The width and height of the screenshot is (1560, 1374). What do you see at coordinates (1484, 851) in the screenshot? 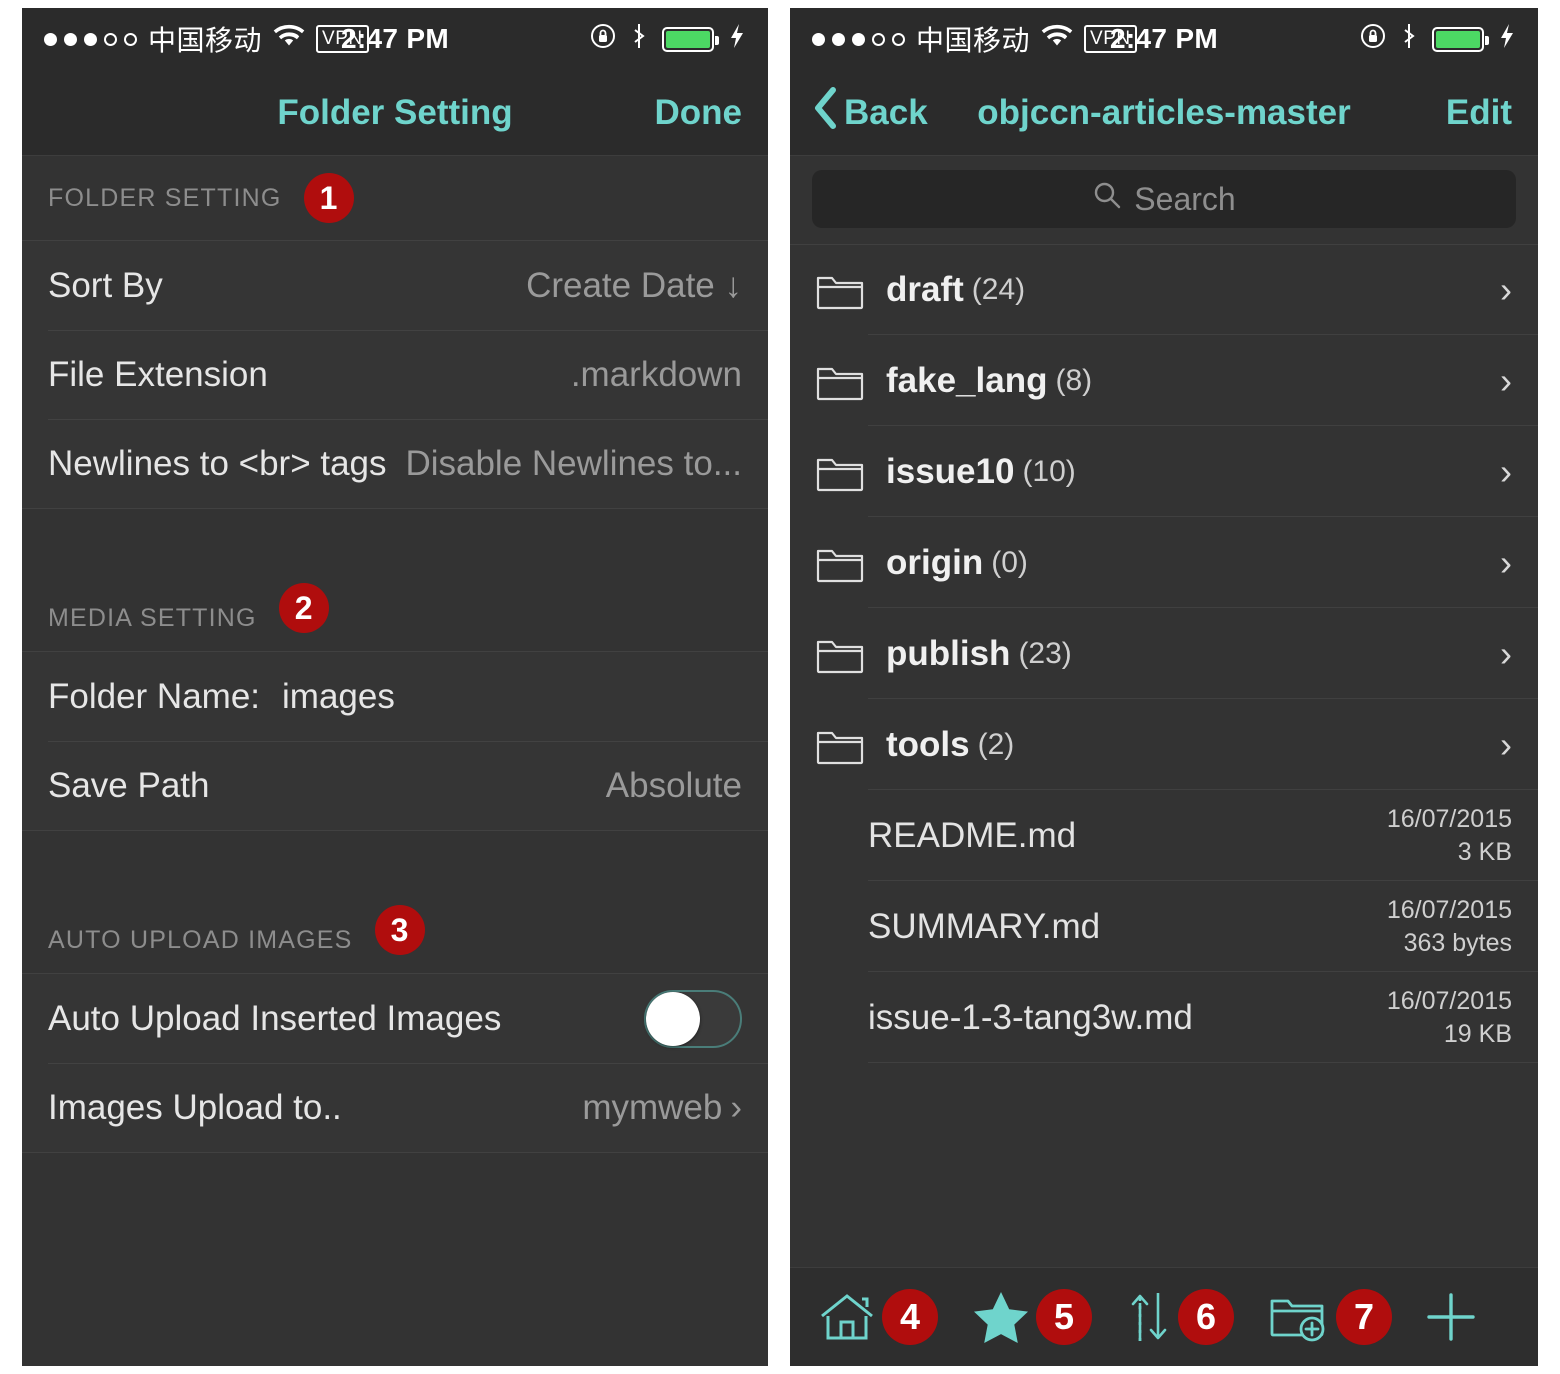
I see `file-size: 3 KB` at bounding box center [1484, 851].